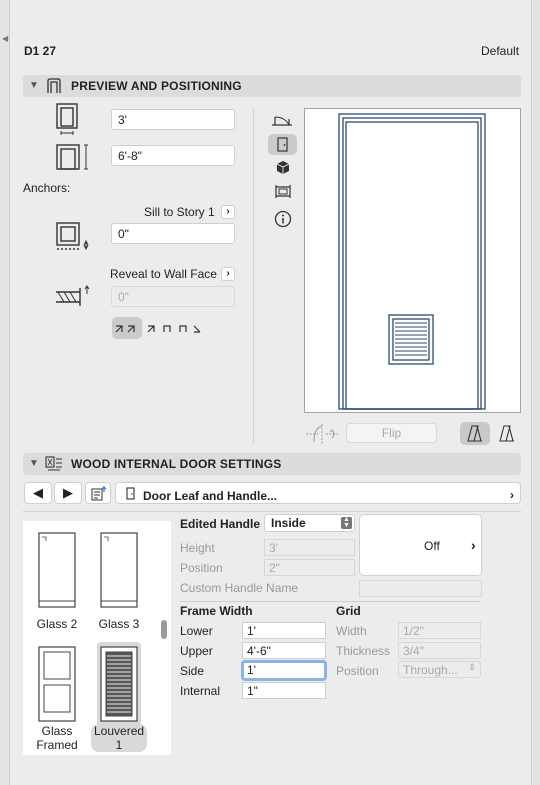 The image size is (540, 785). What do you see at coordinates (318, 493) in the screenshot?
I see `page-selector: Door Leaf and Handle... ›` at bounding box center [318, 493].